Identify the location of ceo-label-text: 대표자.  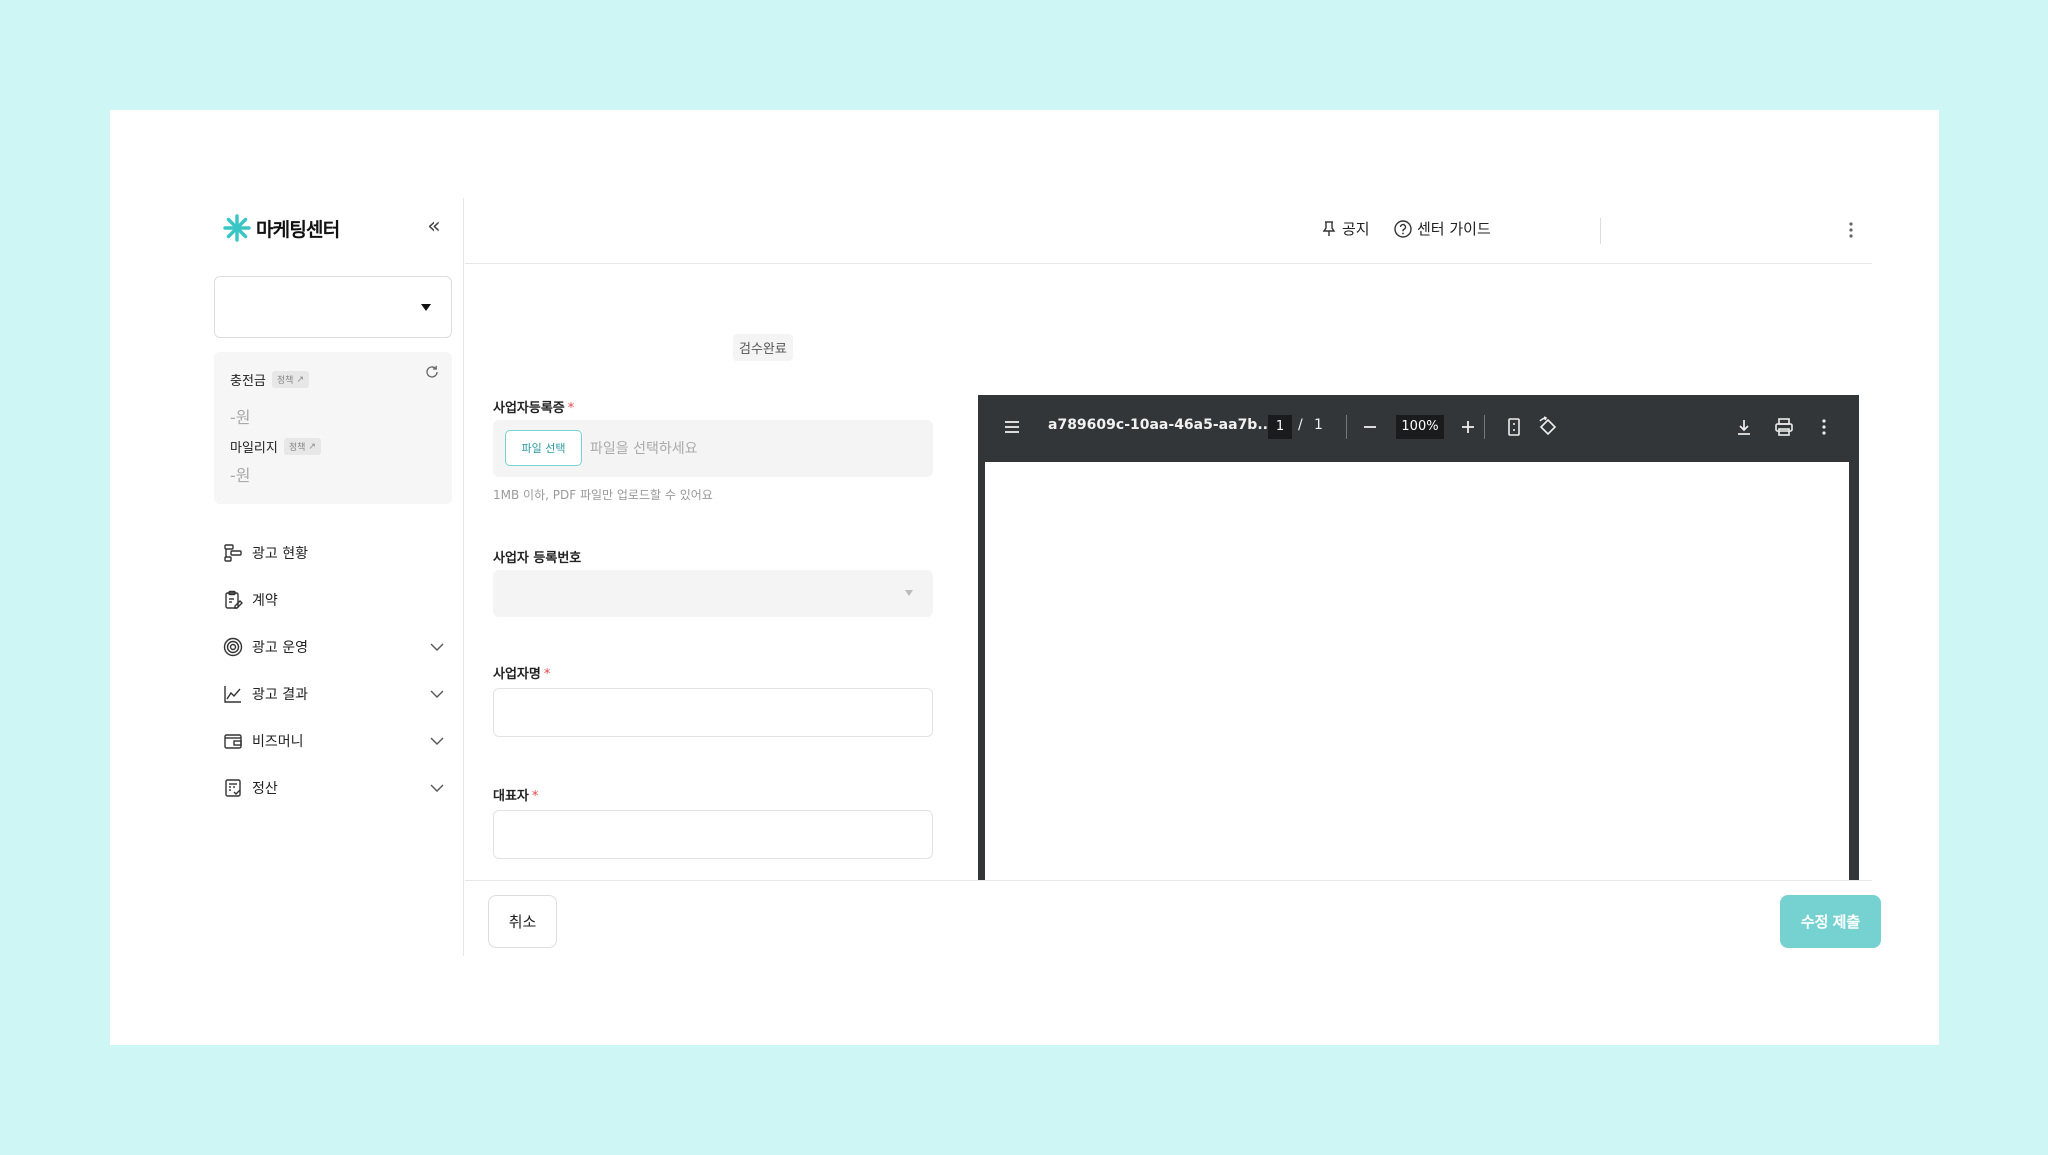
(511, 796).